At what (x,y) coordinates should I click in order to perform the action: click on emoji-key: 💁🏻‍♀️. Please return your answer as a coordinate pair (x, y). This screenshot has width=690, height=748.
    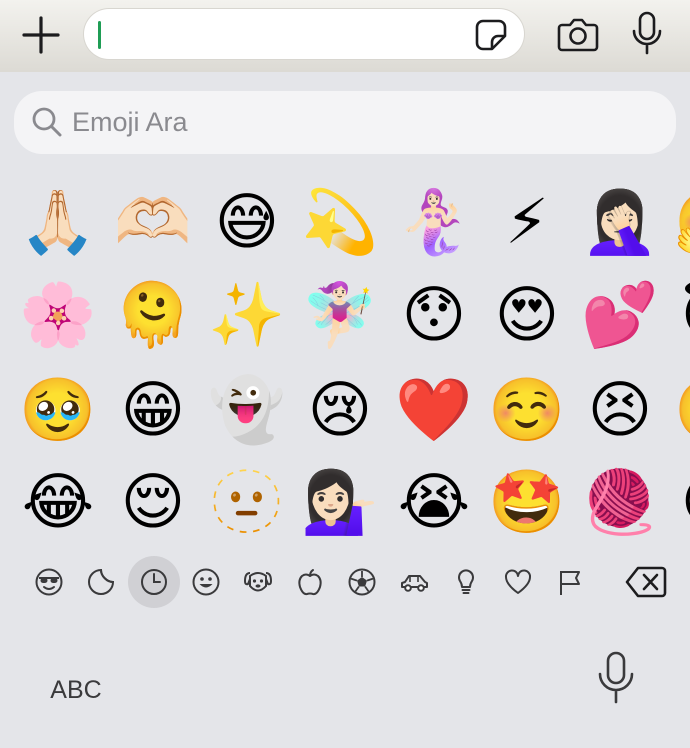
    Looking at the image, I should click on (340, 502).